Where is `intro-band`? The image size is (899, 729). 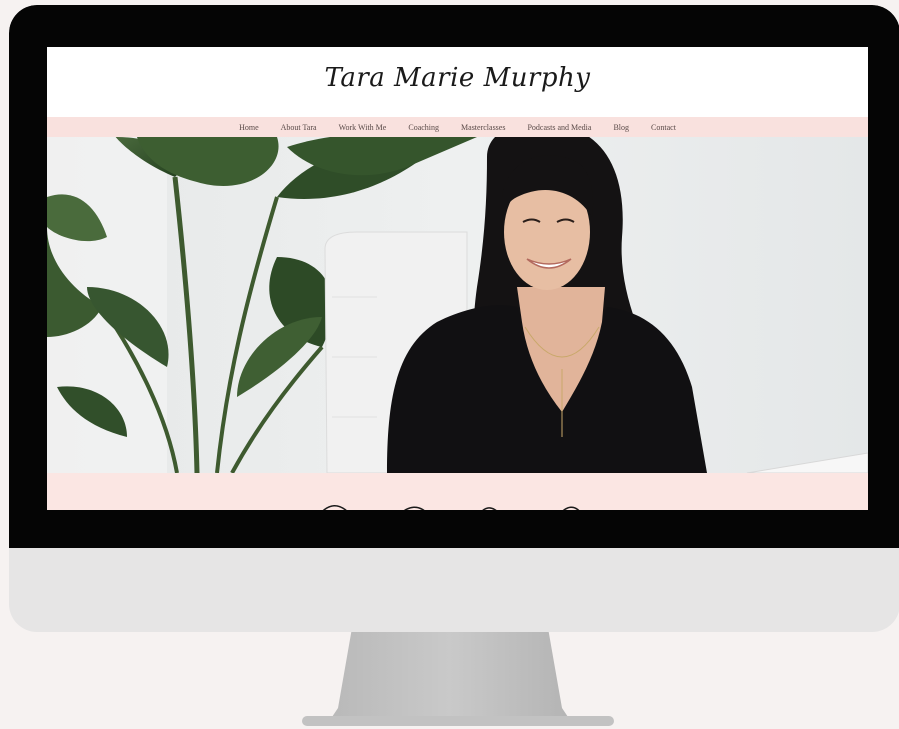 intro-band is located at coordinates (457, 491).